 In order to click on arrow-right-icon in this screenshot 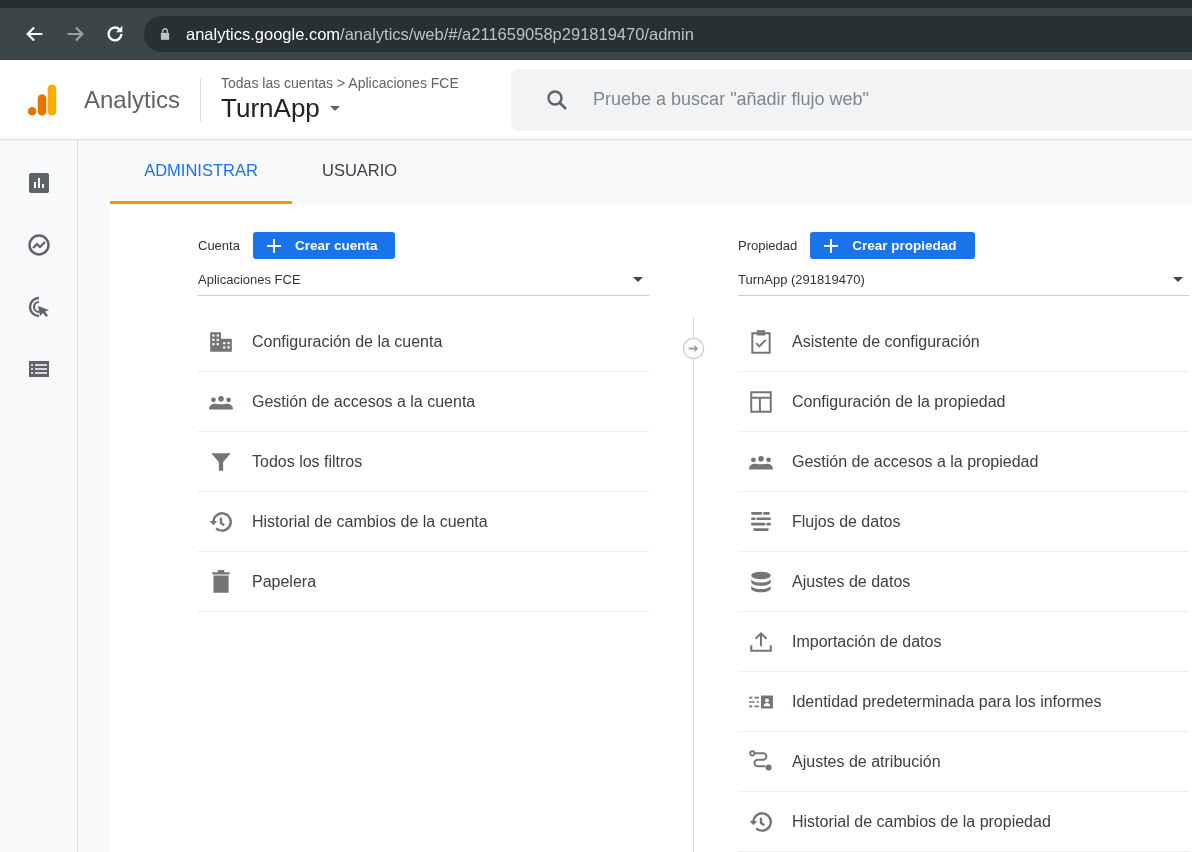, I will do `click(693, 348)`.